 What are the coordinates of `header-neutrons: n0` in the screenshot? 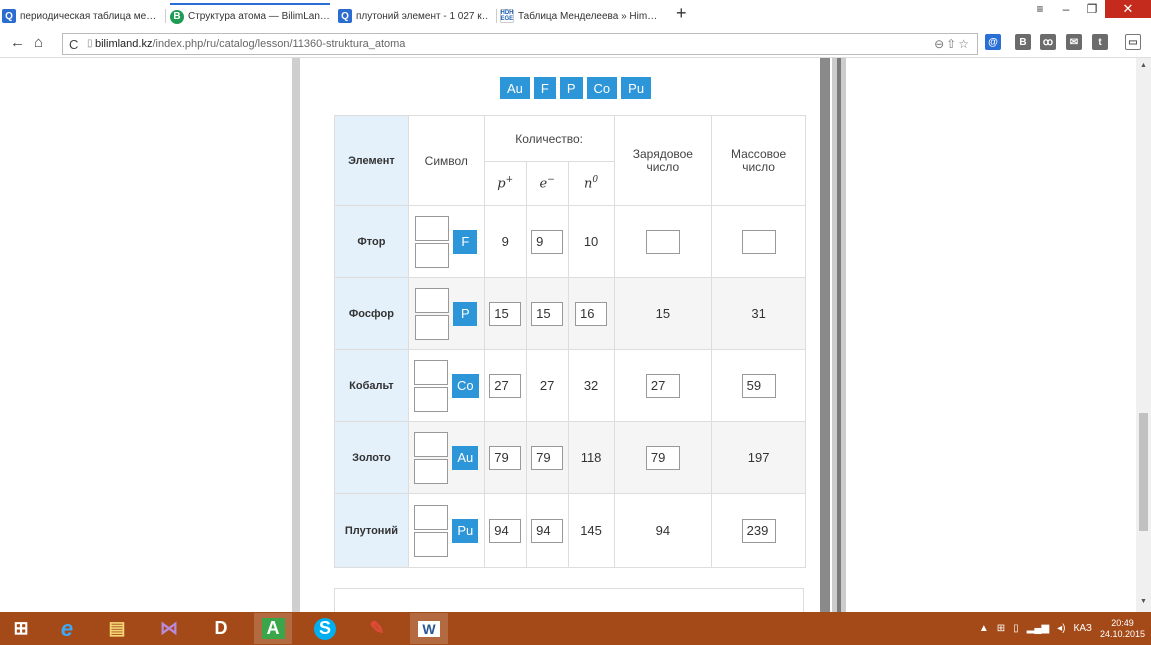 It's located at (591, 183).